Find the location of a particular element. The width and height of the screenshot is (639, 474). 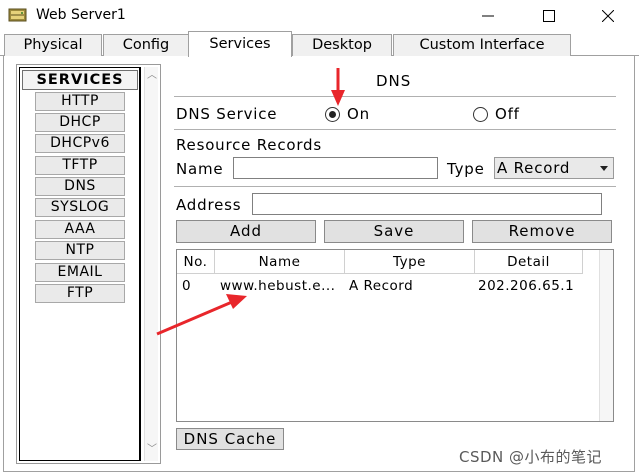

tab-physical: Physical is located at coordinates (53, 45).